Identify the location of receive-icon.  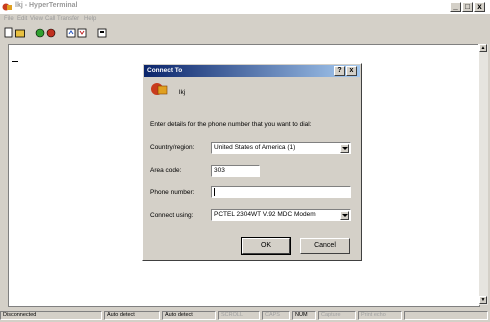
(82, 32).